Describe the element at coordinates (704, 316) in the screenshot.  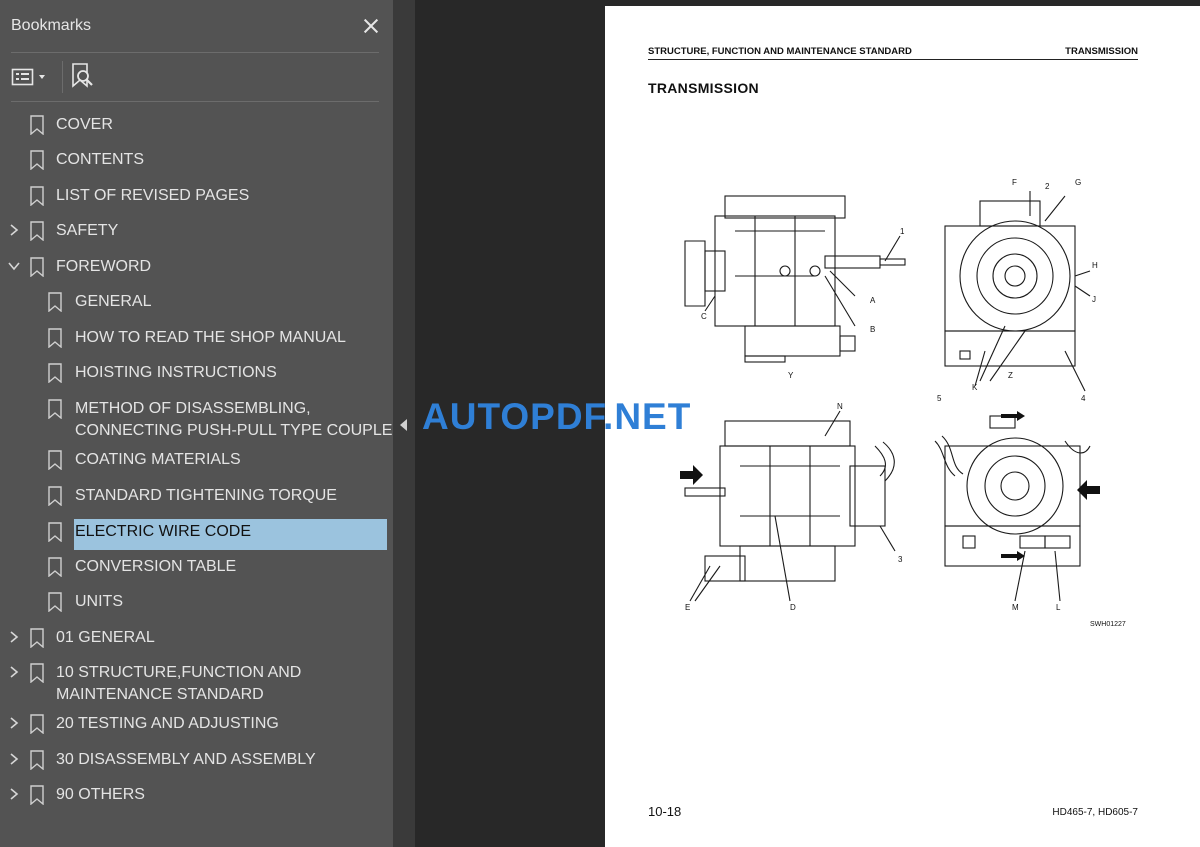
I see `callout-label: C` at that location.